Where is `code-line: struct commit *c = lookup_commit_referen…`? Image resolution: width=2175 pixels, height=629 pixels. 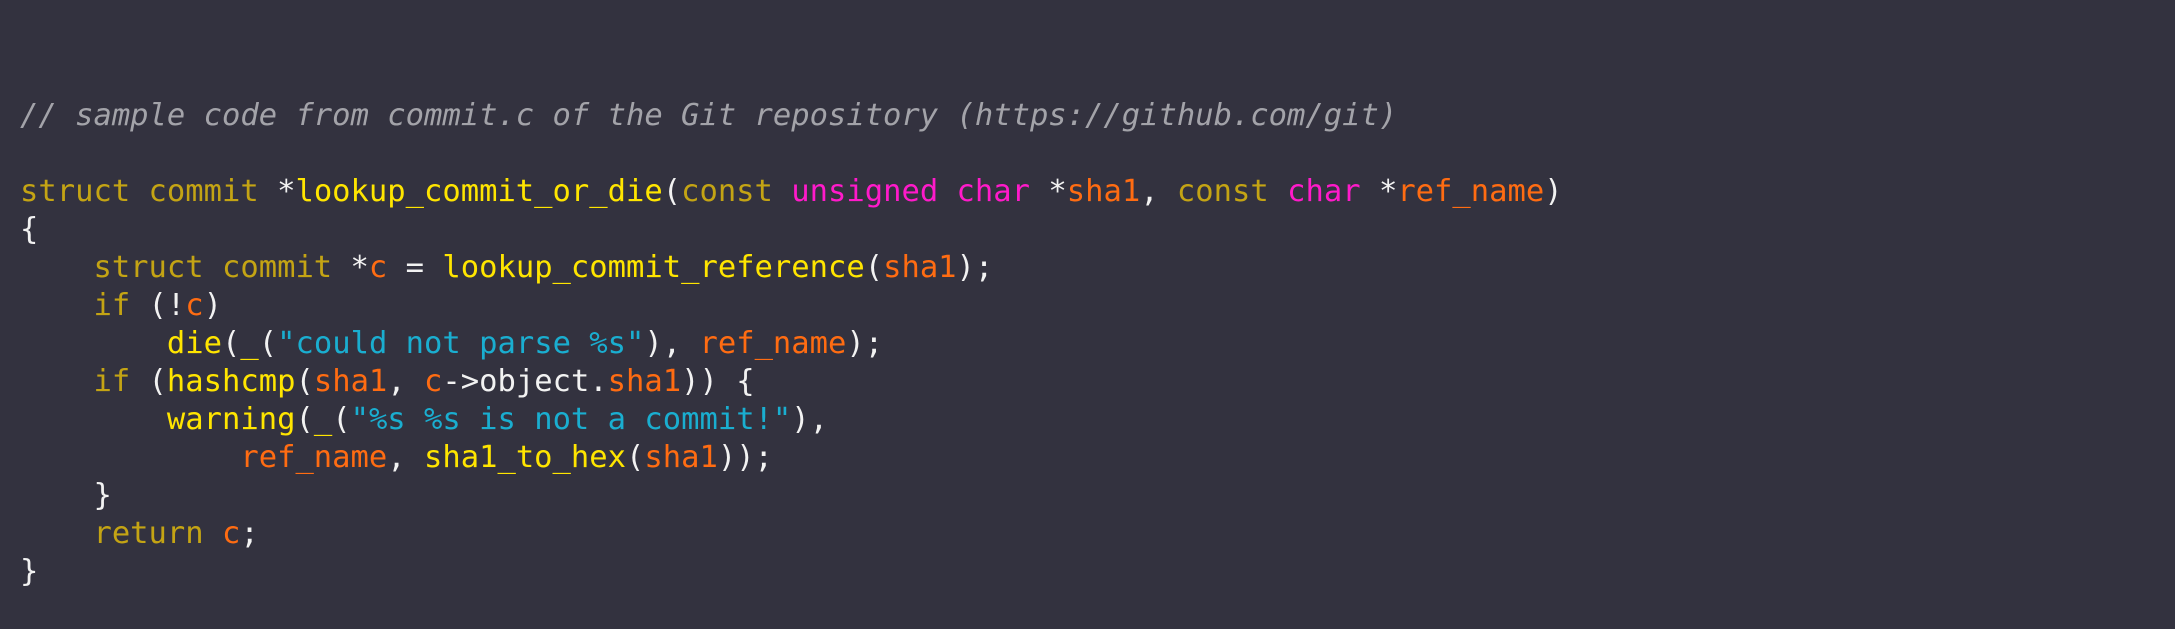
code-line: struct commit *c = lookup_commit_referen… is located at coordinates (1097, 268).